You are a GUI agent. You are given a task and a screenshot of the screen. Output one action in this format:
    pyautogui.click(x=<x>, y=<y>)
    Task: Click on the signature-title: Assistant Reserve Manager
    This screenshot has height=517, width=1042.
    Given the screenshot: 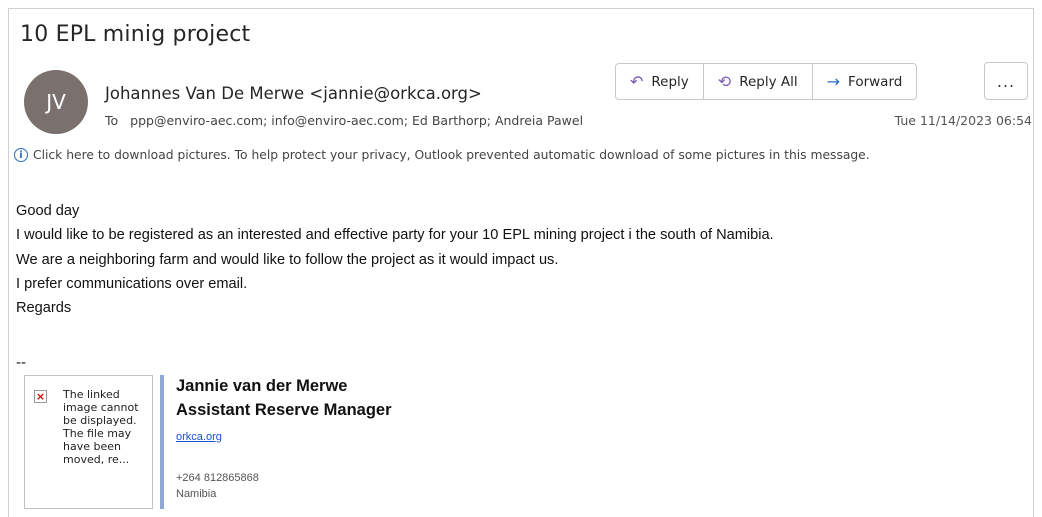 What is the action you would take?
    pyautogui.click(x=284, y=410)
    